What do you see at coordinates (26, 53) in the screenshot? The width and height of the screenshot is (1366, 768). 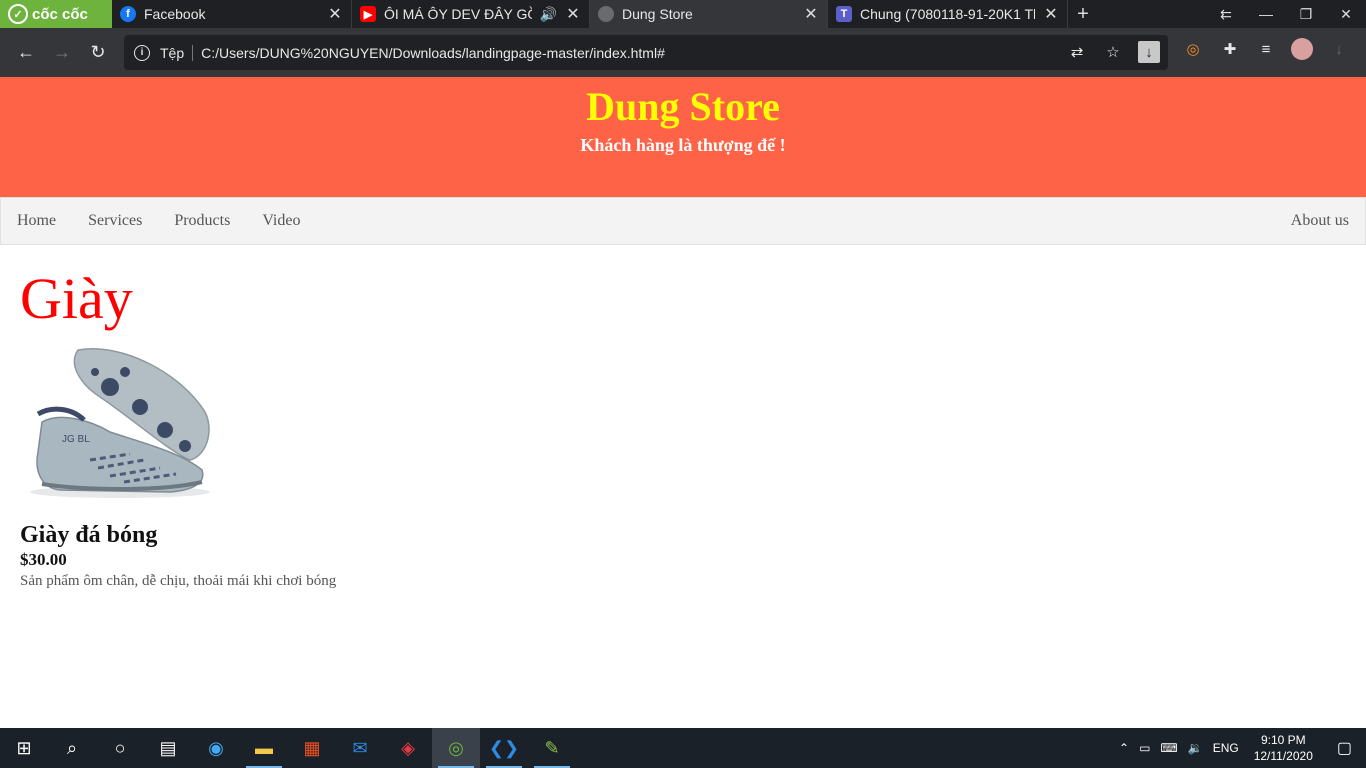 I see `back-button: ←` at bounding box center [26, 53].